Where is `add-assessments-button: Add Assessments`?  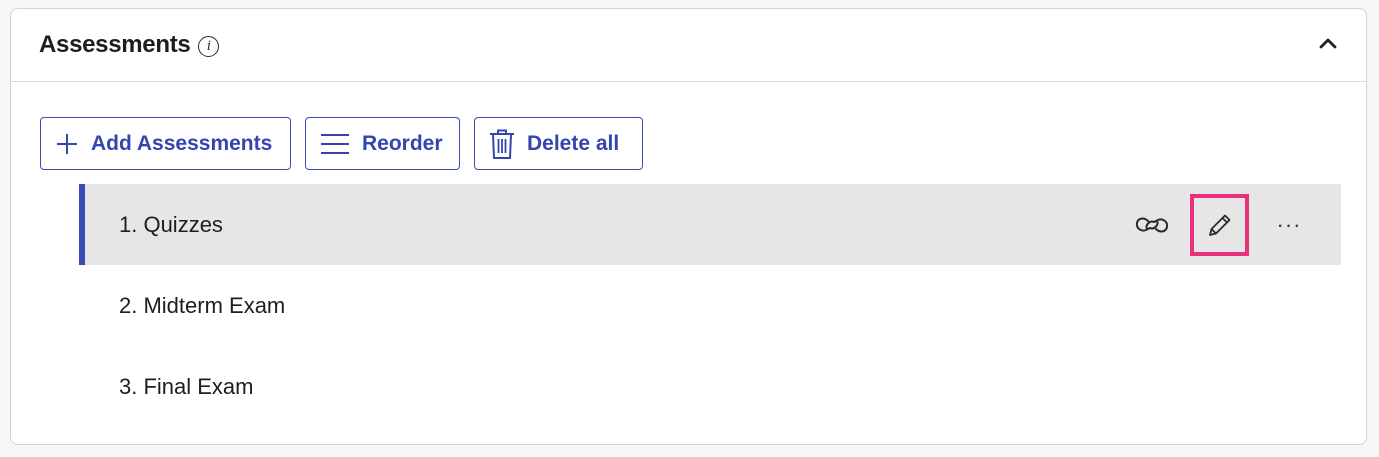 add-assessments-button: Add Assessments is located at coordinates (165, 143).